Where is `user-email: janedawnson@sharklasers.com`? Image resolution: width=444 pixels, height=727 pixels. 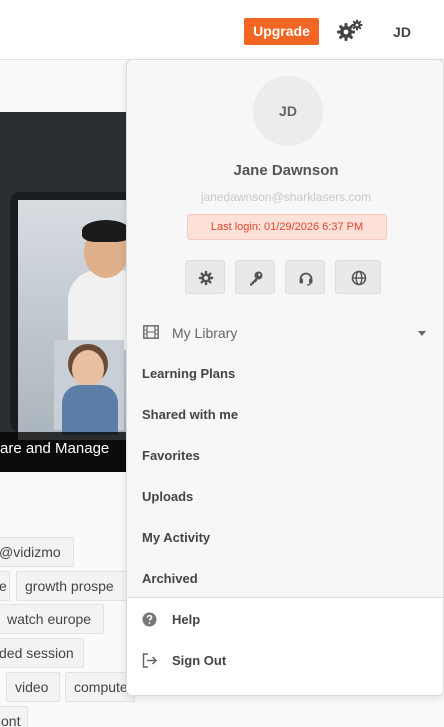
user-email: janedawnson@sharklasers.com is located at coordinates (286, 197).